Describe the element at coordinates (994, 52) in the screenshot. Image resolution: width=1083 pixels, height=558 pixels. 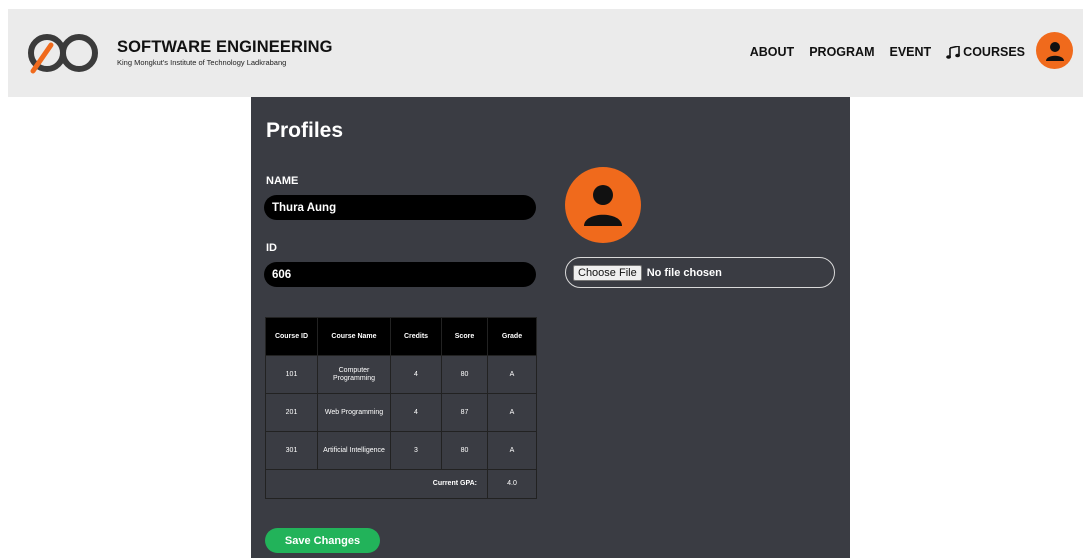
I see `nav-courses-label: COURSES` at that location.